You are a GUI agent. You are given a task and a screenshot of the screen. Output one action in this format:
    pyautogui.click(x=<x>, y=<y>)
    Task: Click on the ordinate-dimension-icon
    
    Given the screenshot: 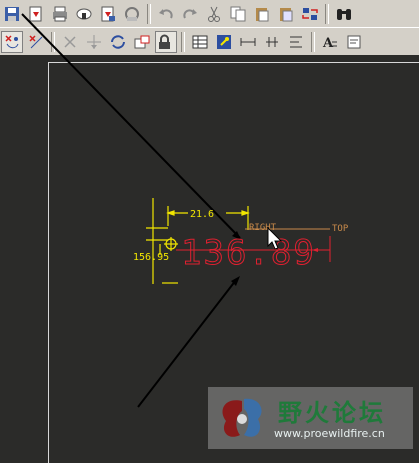 What is the action you would take?
    pyautogui.click(x=272, y=41)
    